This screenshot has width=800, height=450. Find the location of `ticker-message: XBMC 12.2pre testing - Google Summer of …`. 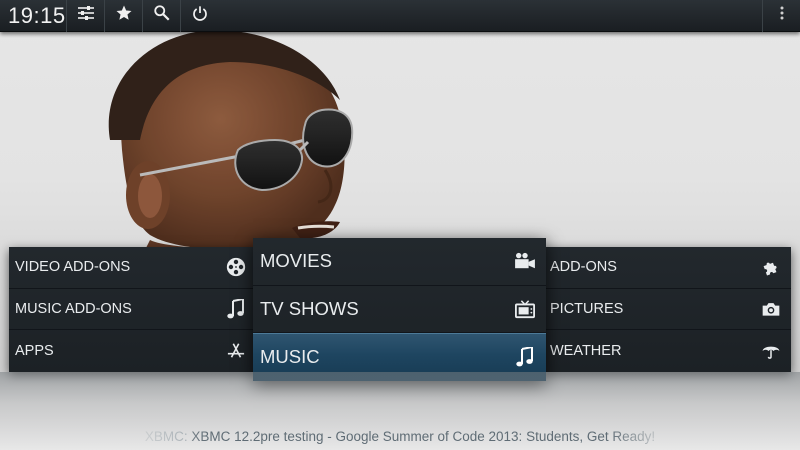

ticker-message: XBMC 12.2pre testing - Google Summer of … is located at coordinates (423, 436).